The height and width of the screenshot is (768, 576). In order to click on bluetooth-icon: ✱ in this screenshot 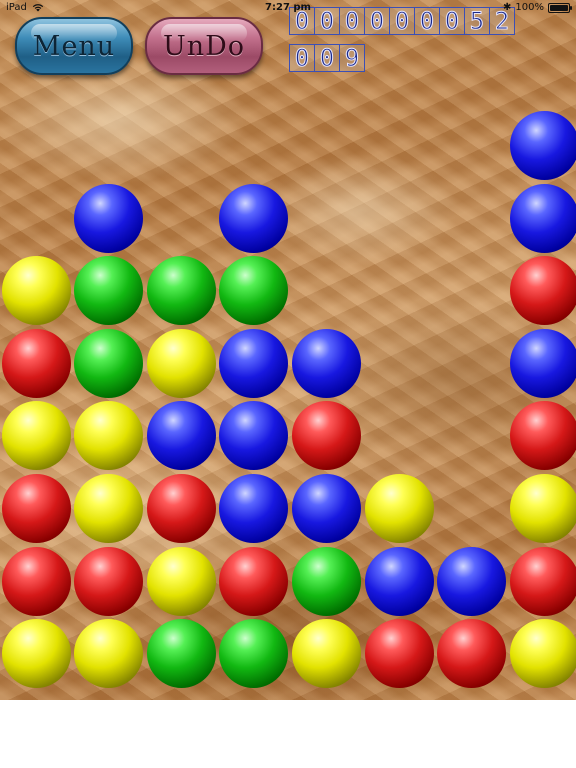, I will do `click(507, 7)`.